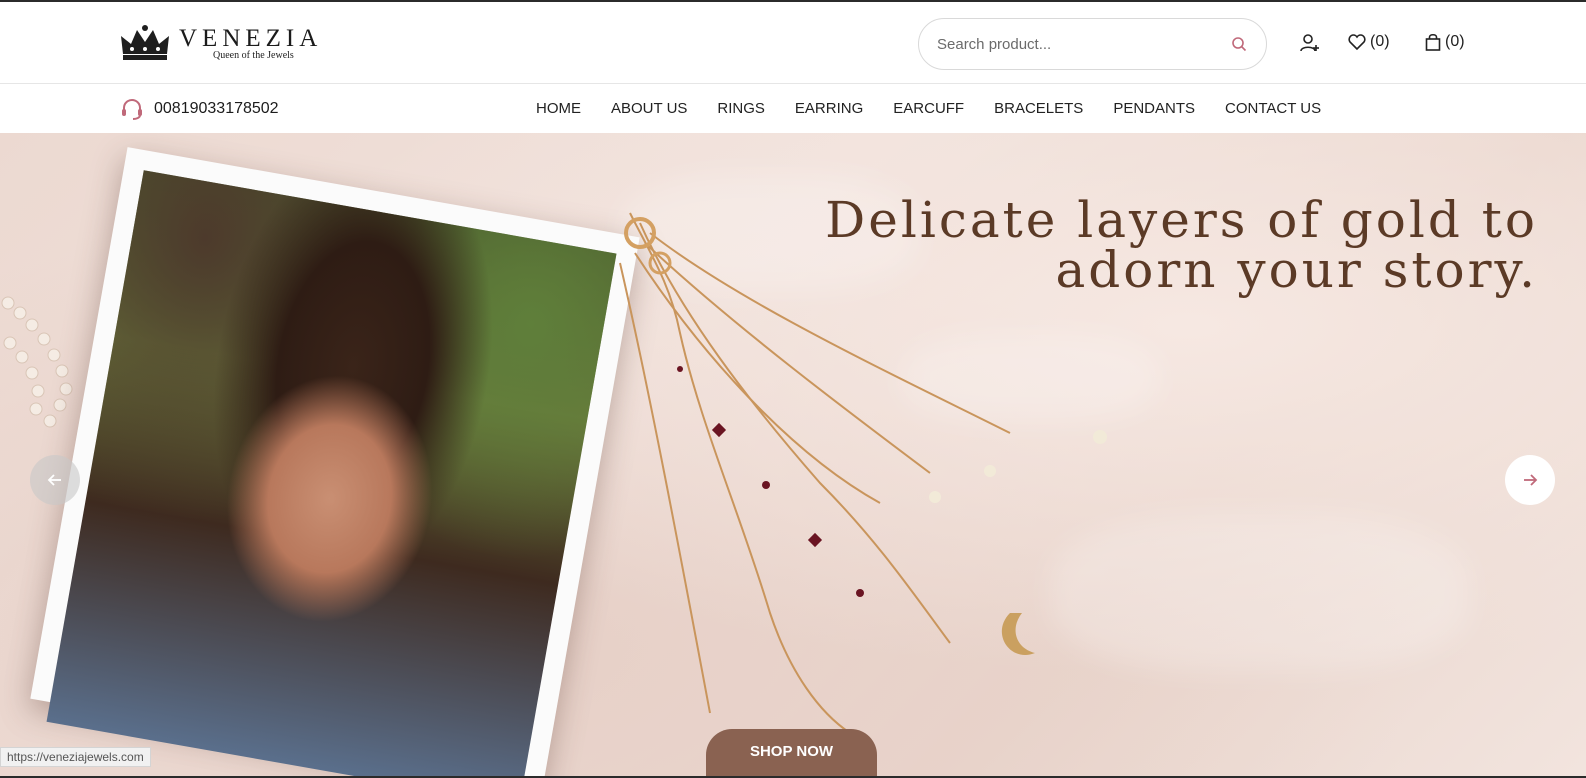 The height and width of the screenshot is (778, 1586). What do you see at coordinates (1433, 42) in the screenshot?
I see `shopping-bag-icon` at bounding box center [1433, 42].